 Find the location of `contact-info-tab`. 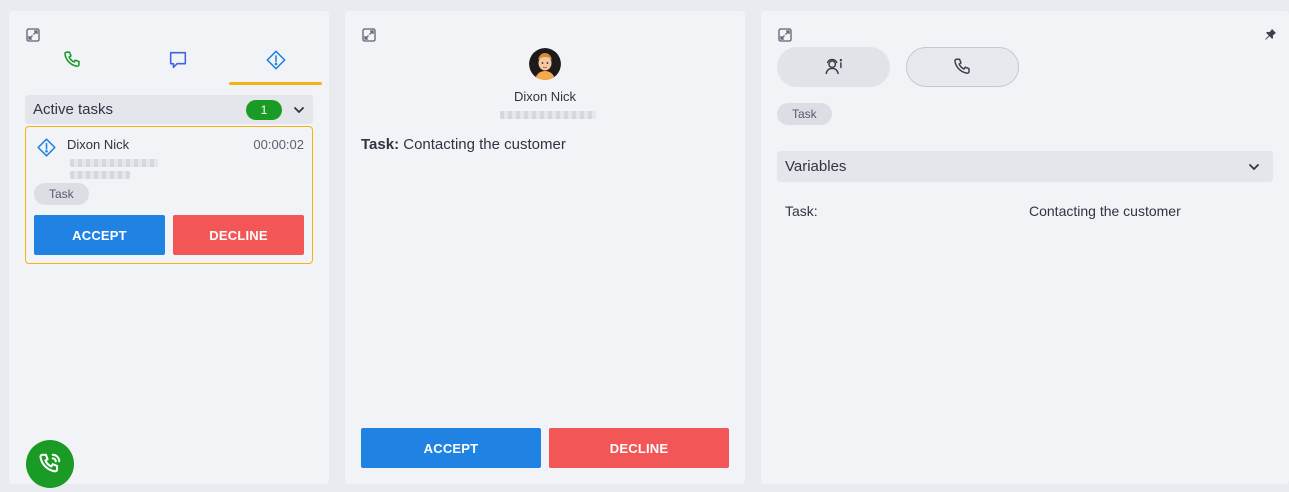

contact-info-tab is located at coordinates (833, 67).